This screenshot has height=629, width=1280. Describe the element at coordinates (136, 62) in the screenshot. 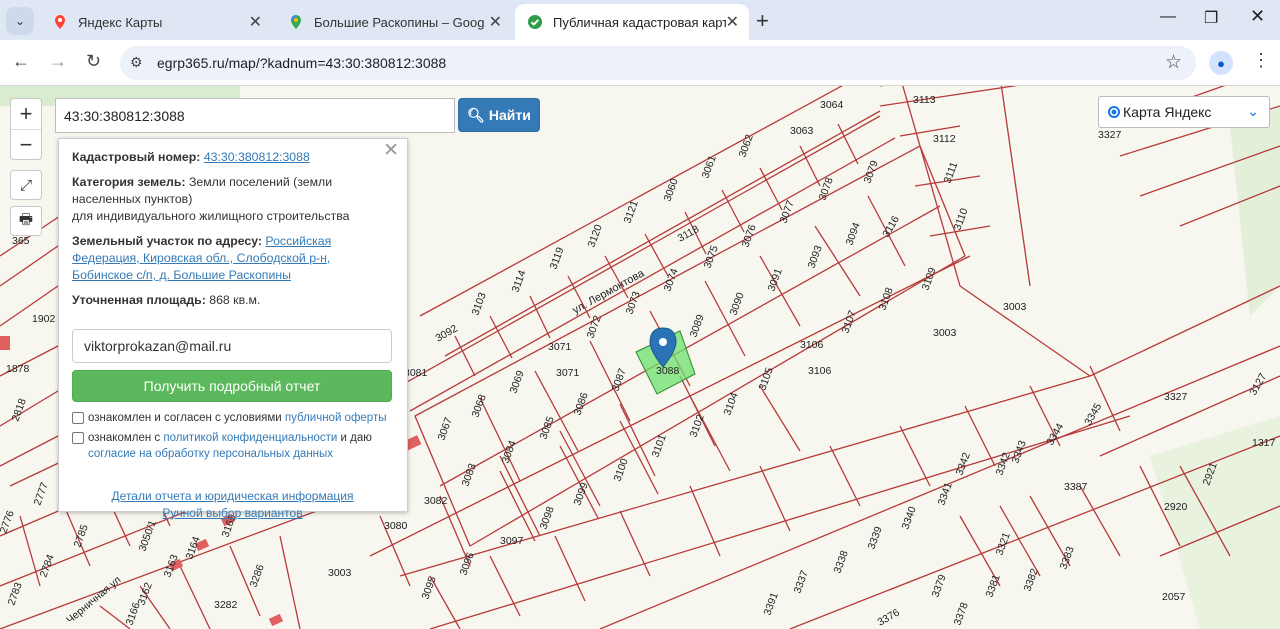

I see `site-settings-icon: ⚙` at that location.